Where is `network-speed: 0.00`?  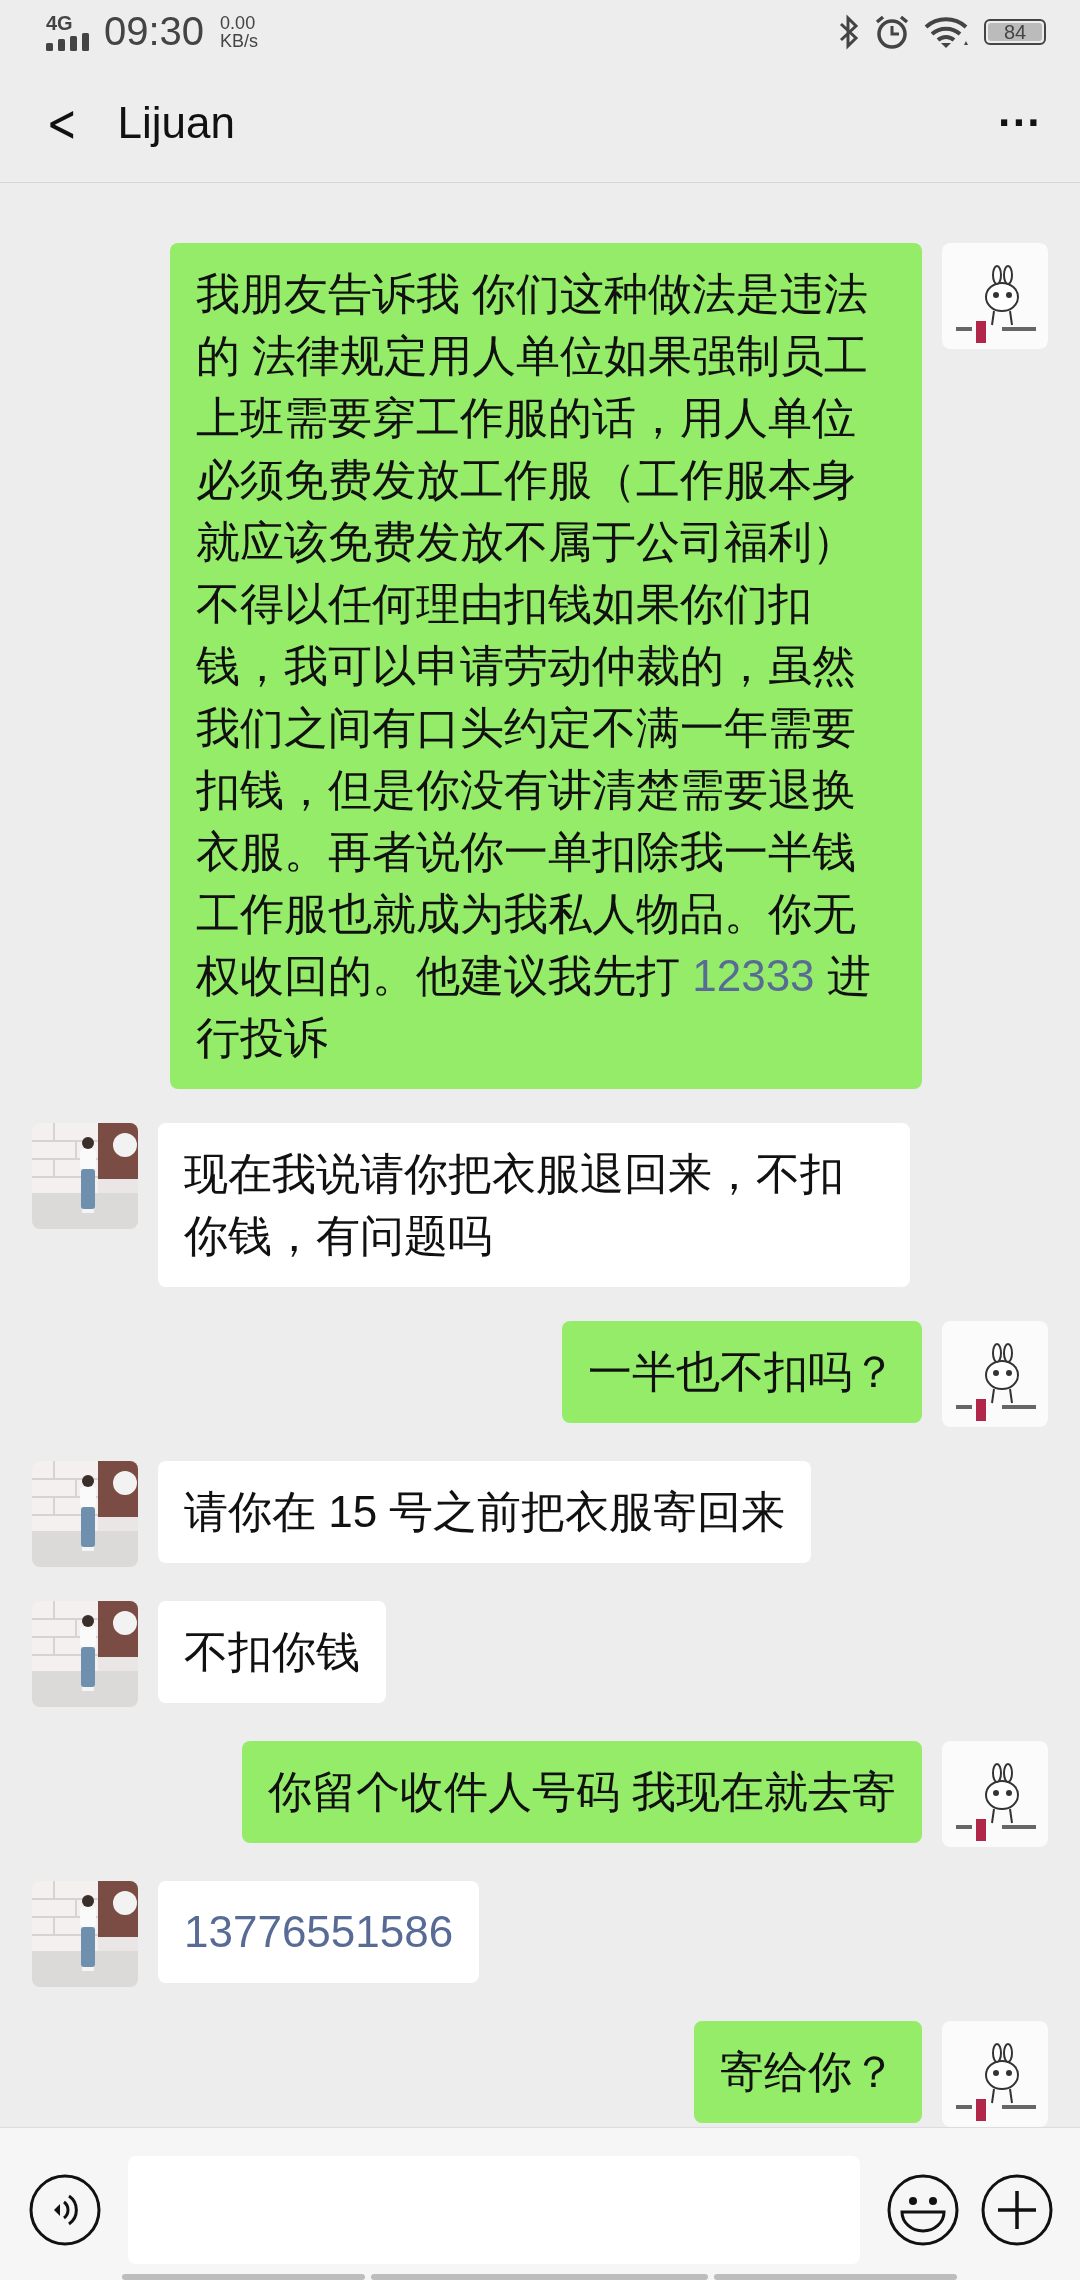
network-speed: 0.00 is located at coordinates (238, 22).